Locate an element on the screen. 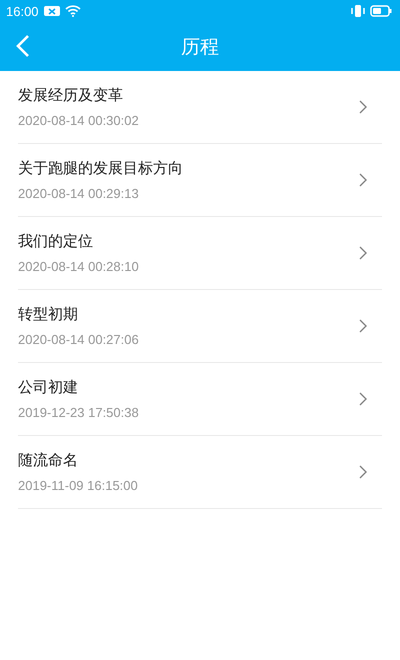 The image size is (400, 660). battery-icon is located at coordinates (381, 11).